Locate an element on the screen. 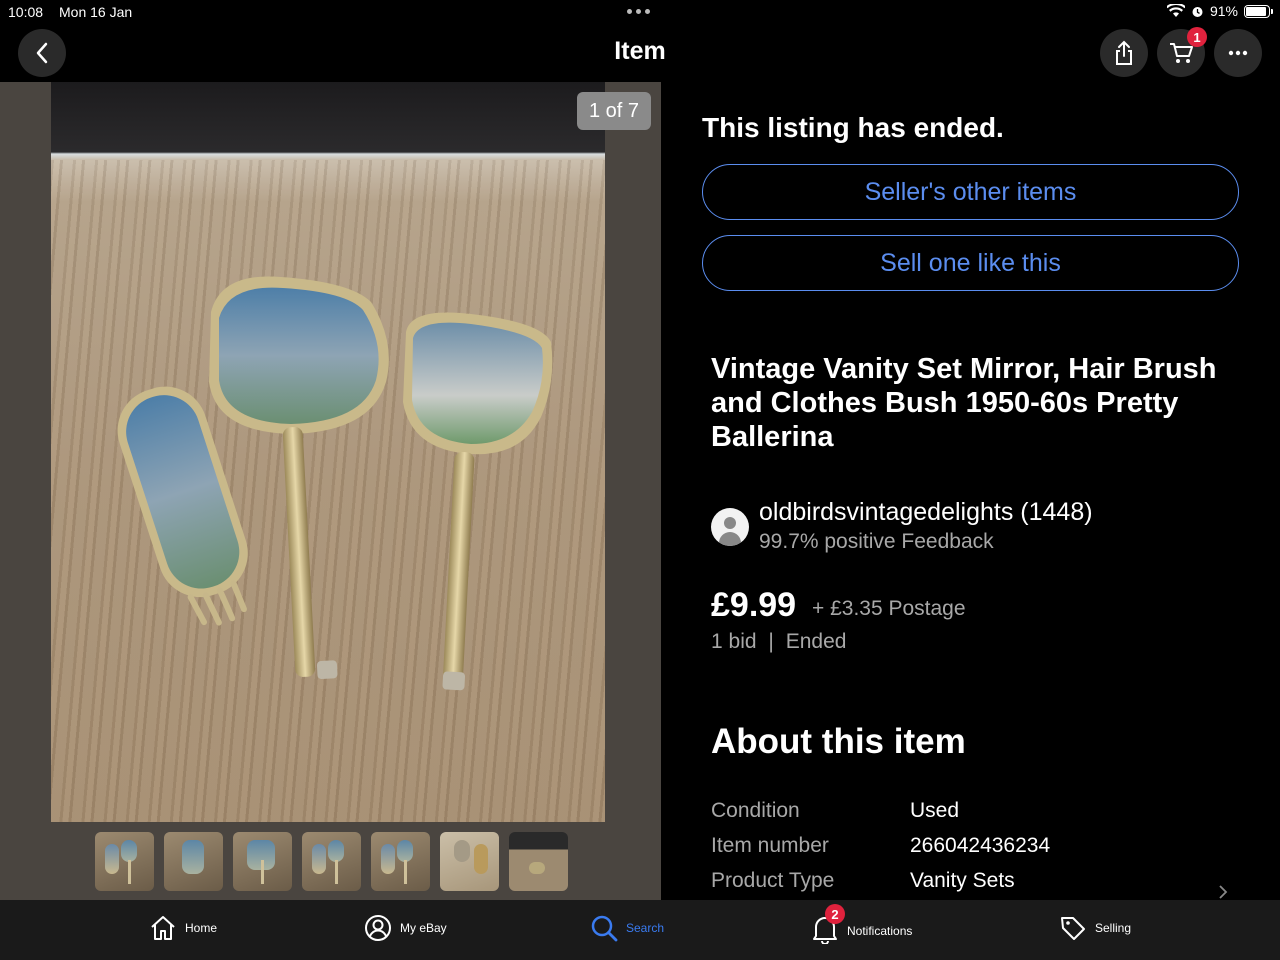  status-date: Mon 16 Jan is located at coordinates (96, 12).